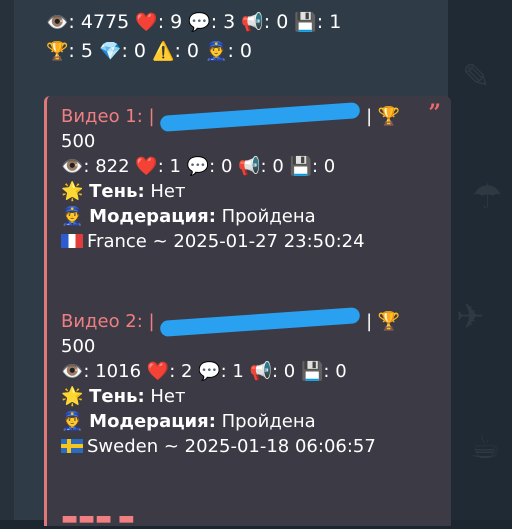 The height and width of the screenshot is (529, 512). What do you see at coordinates (335, 22) in the screenshot?
I see `total-saves: 1` at bounding box center [335, 22].